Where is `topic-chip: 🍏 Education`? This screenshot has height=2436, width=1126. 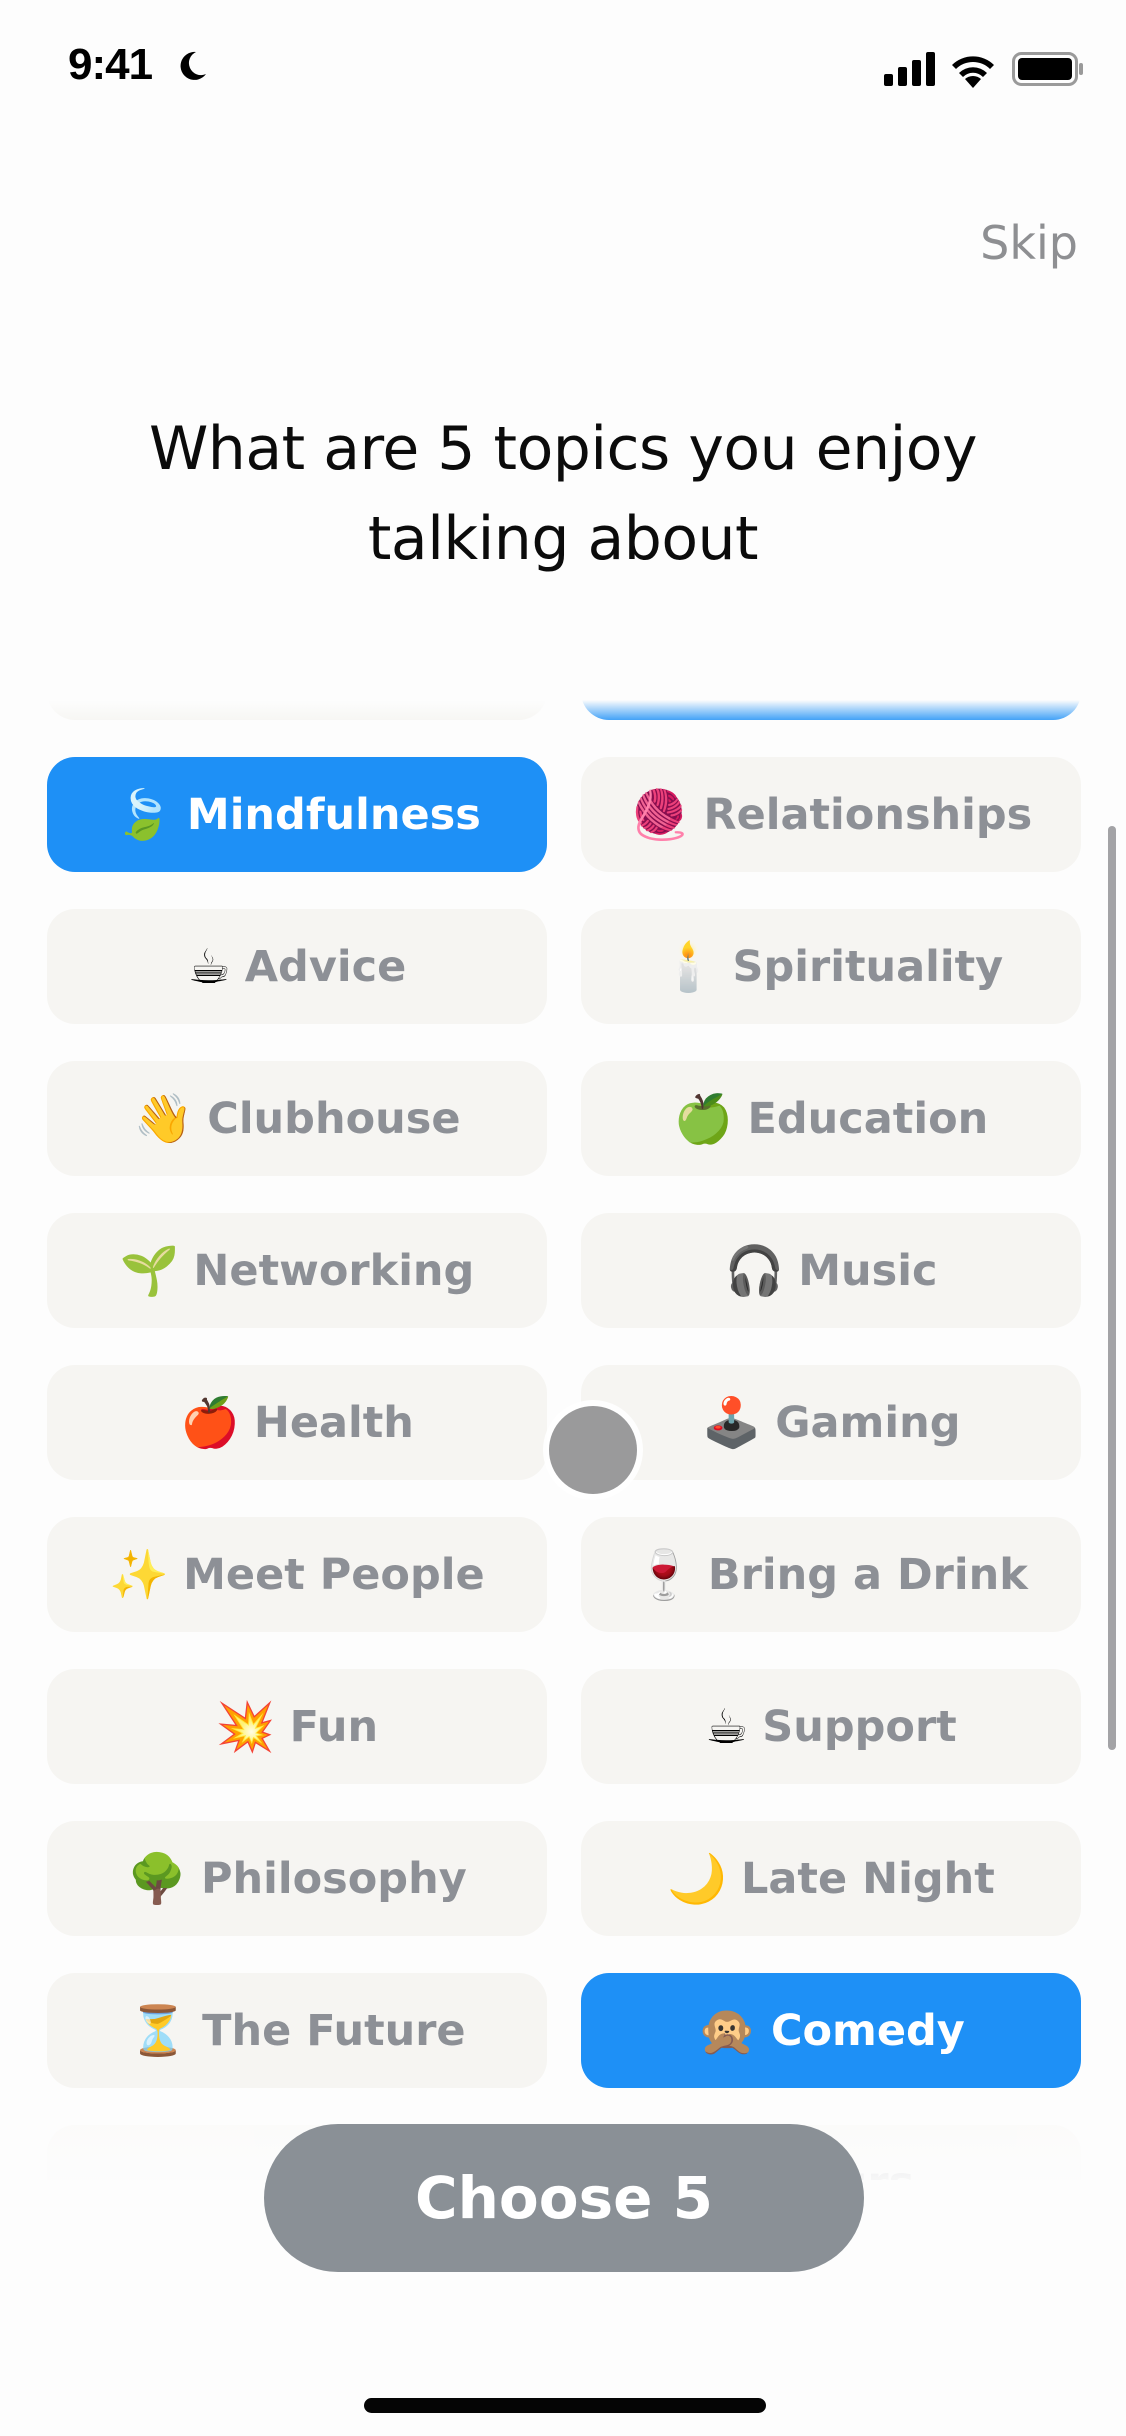 topic-chip: 🍏 Education is located at coordinates (831, 1118).